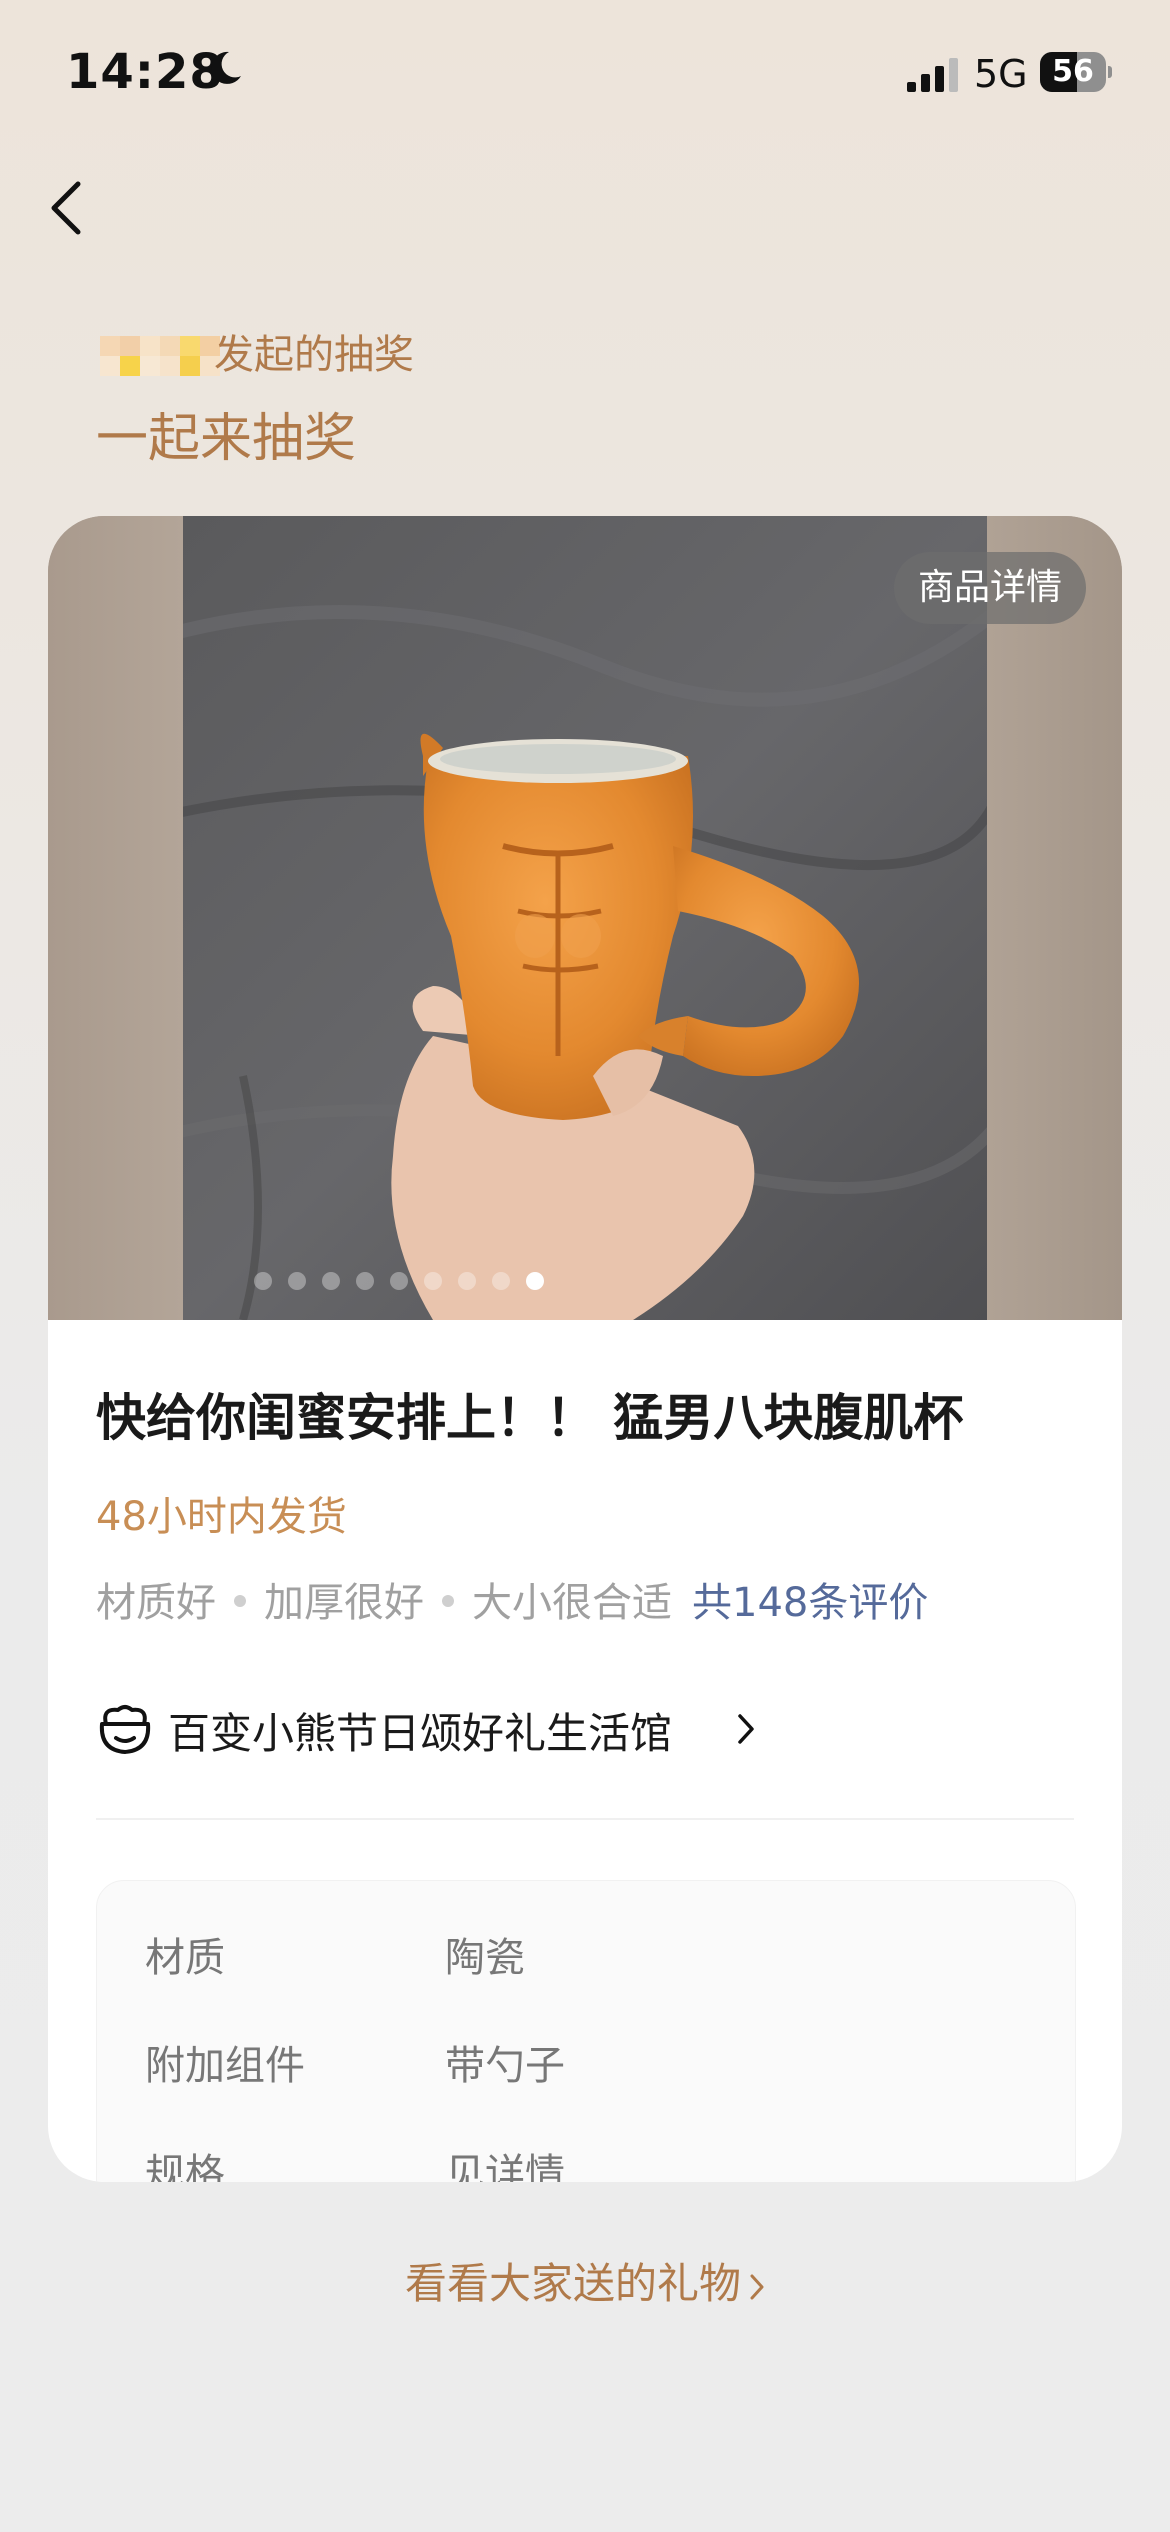 This screenshot has height=2532, width=1170. What do you see at coordinates (226, 439) in the screenshot?
I see `page-subtitle: 一起来抽奖` at bounding box center [226, 439].